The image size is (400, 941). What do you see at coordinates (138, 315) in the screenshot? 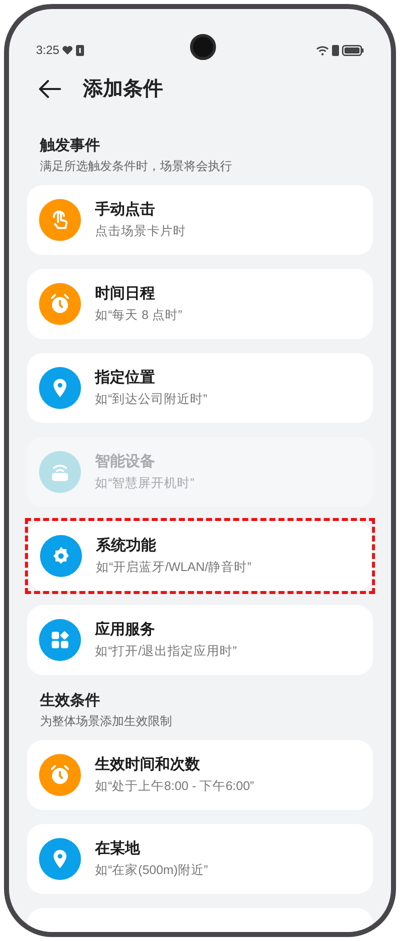
I see `card-hint: 如“每天 8 点时”` at bounding box center [138, 315].